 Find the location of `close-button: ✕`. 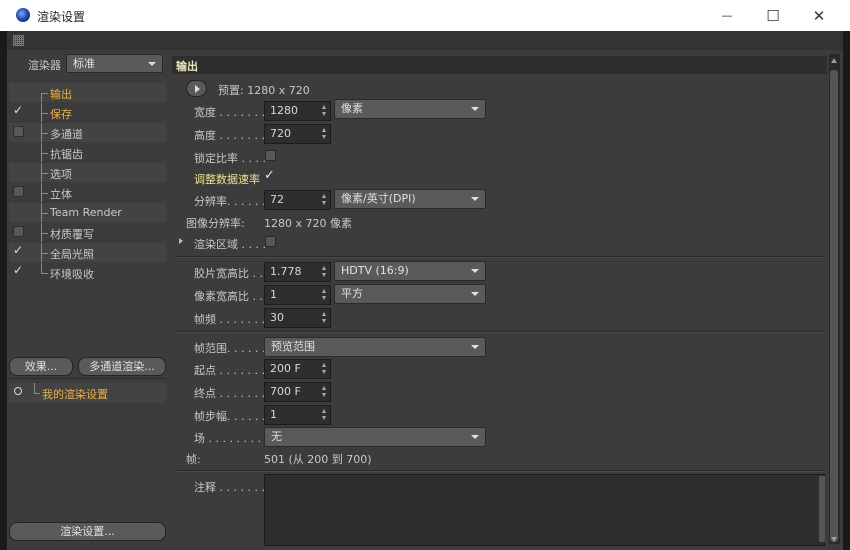

close-button: ✕ is located at coordinates (819, 15).